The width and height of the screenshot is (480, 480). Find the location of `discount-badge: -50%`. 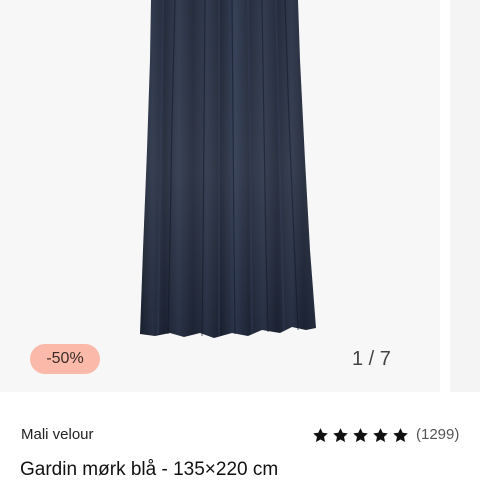

discount-badge: -50% is located at coordinates (65, 359).